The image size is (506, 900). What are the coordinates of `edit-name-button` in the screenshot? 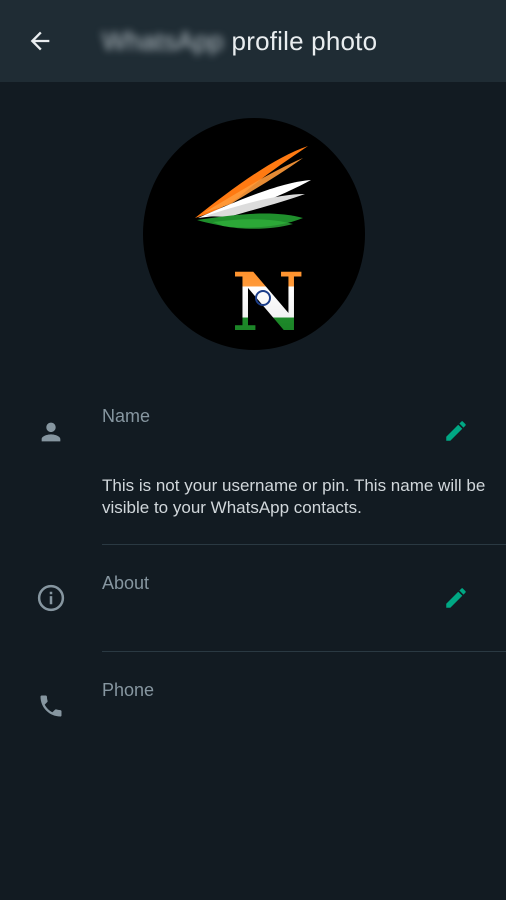 It's located at (456, 431).